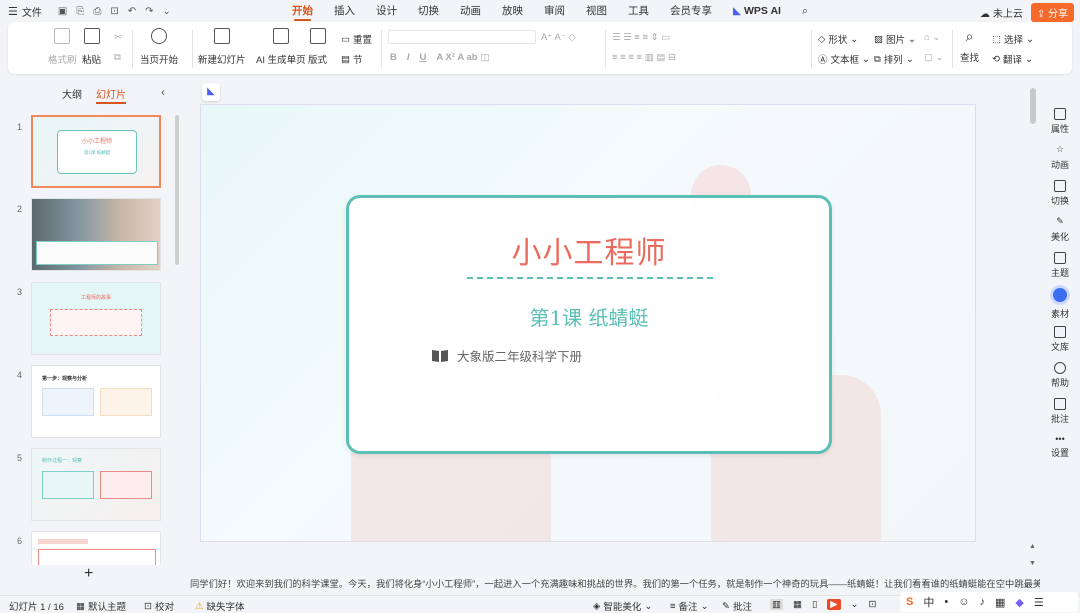 The width and height of the screenshot is (1080, 613). I want to click on translate-button: ⟲ 翻译 ⌄, so click(1012, 59).